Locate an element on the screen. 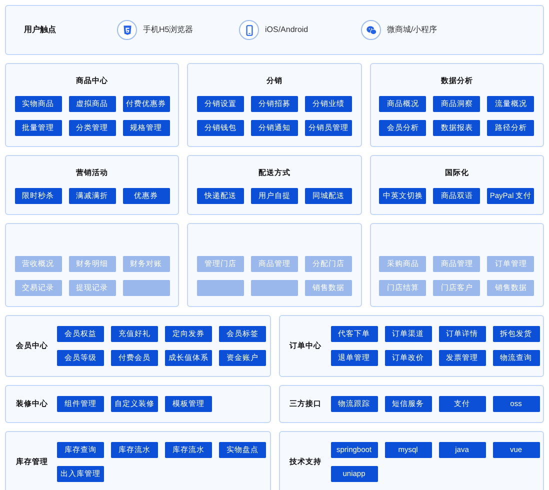 This screenshot has height=490, width=549. touchpoint-label: 手机H5浏览器 is located at coordinates (168, 30).